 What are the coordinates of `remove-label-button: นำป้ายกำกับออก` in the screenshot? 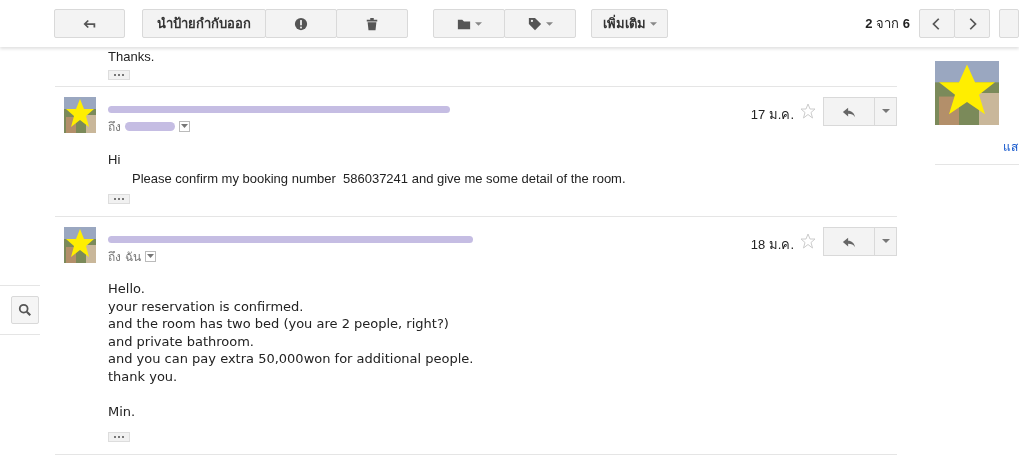 It's located at (204, 23).